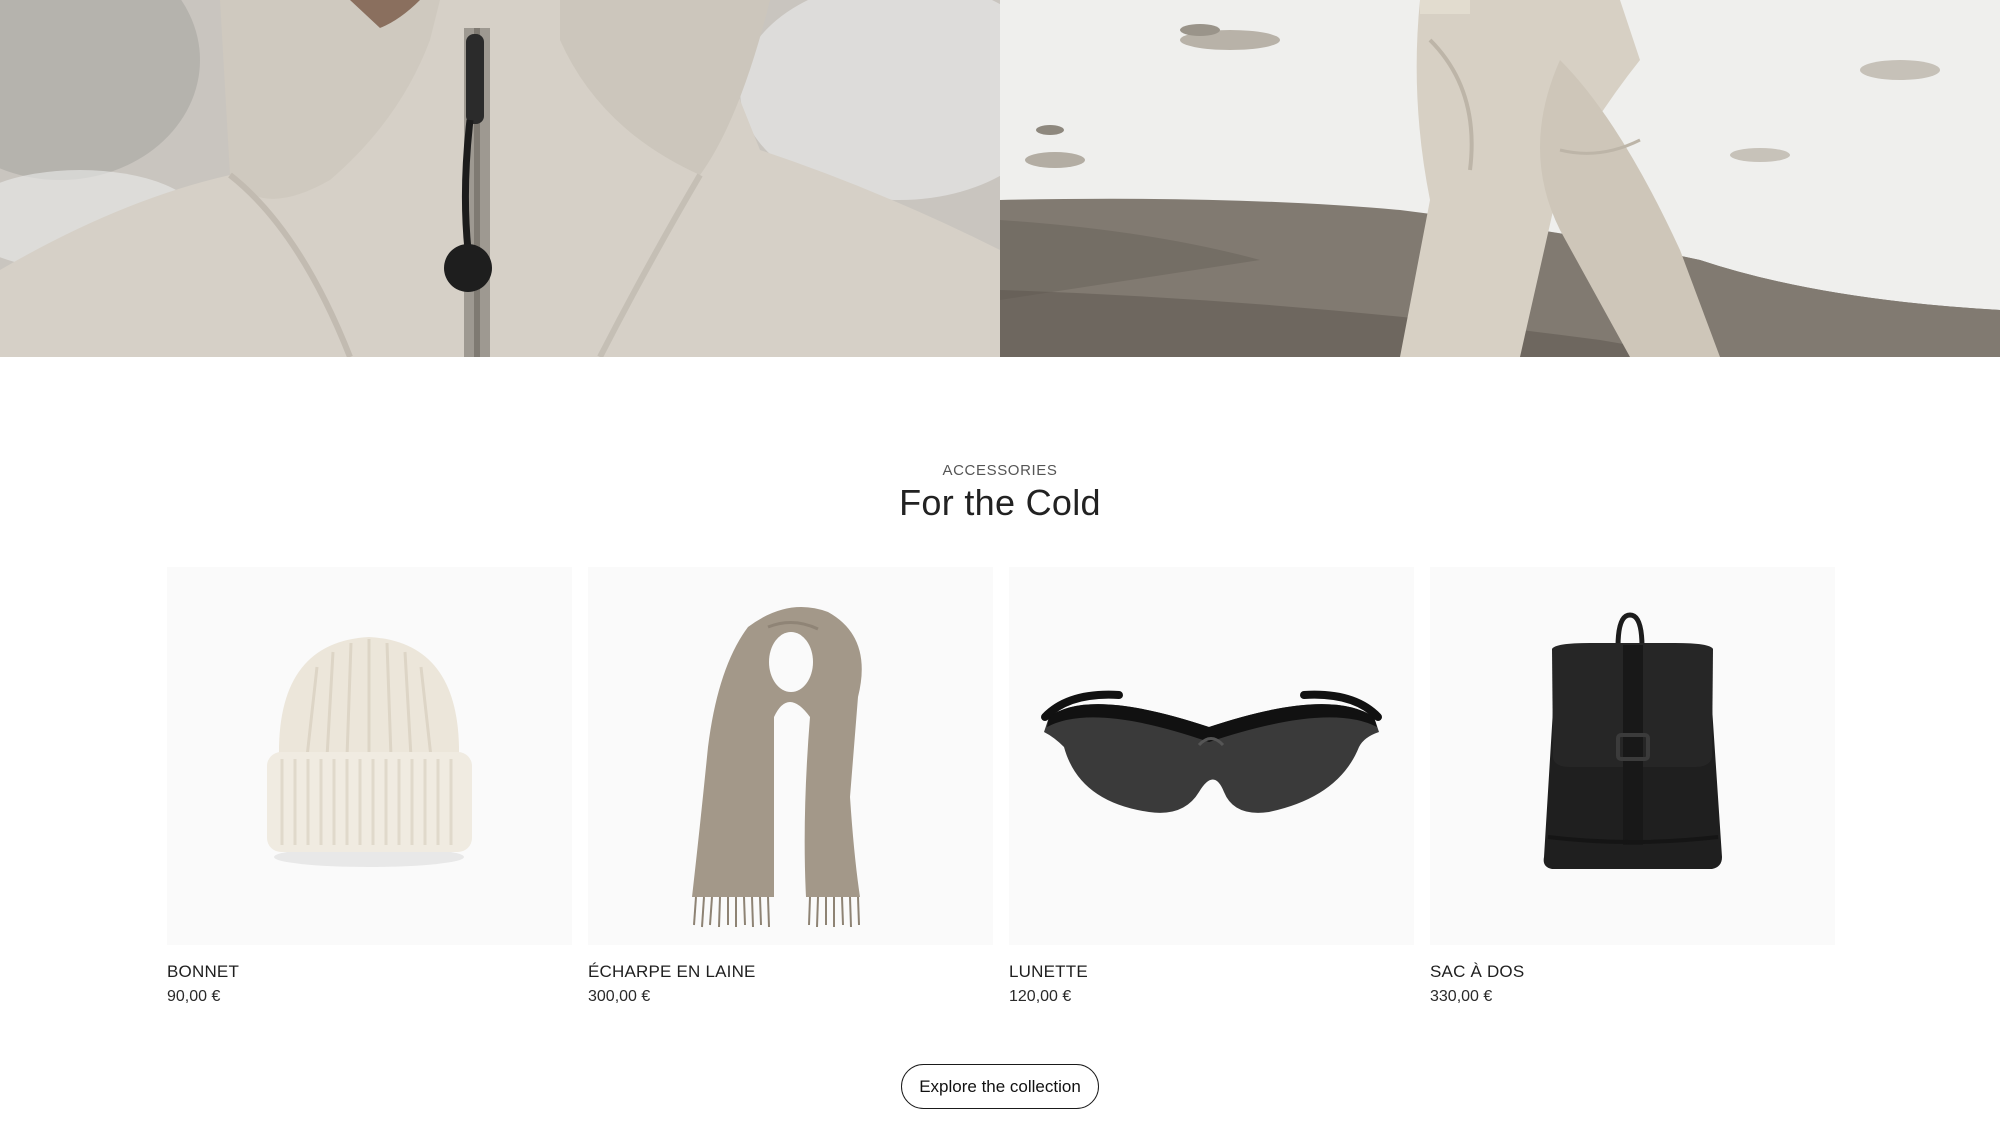 This screenshot has width=2000, height=1125. Describe the element at coordinates (1461, 996) in the screenshot. I see `product-price: 330,00 €` at that location.